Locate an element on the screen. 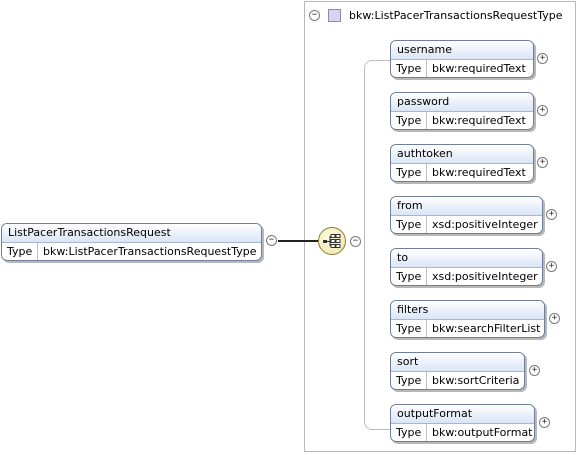 Image resolution: width=579 pixels, height=455 pixels. element-name: filters is located at coordinates (467, 310).